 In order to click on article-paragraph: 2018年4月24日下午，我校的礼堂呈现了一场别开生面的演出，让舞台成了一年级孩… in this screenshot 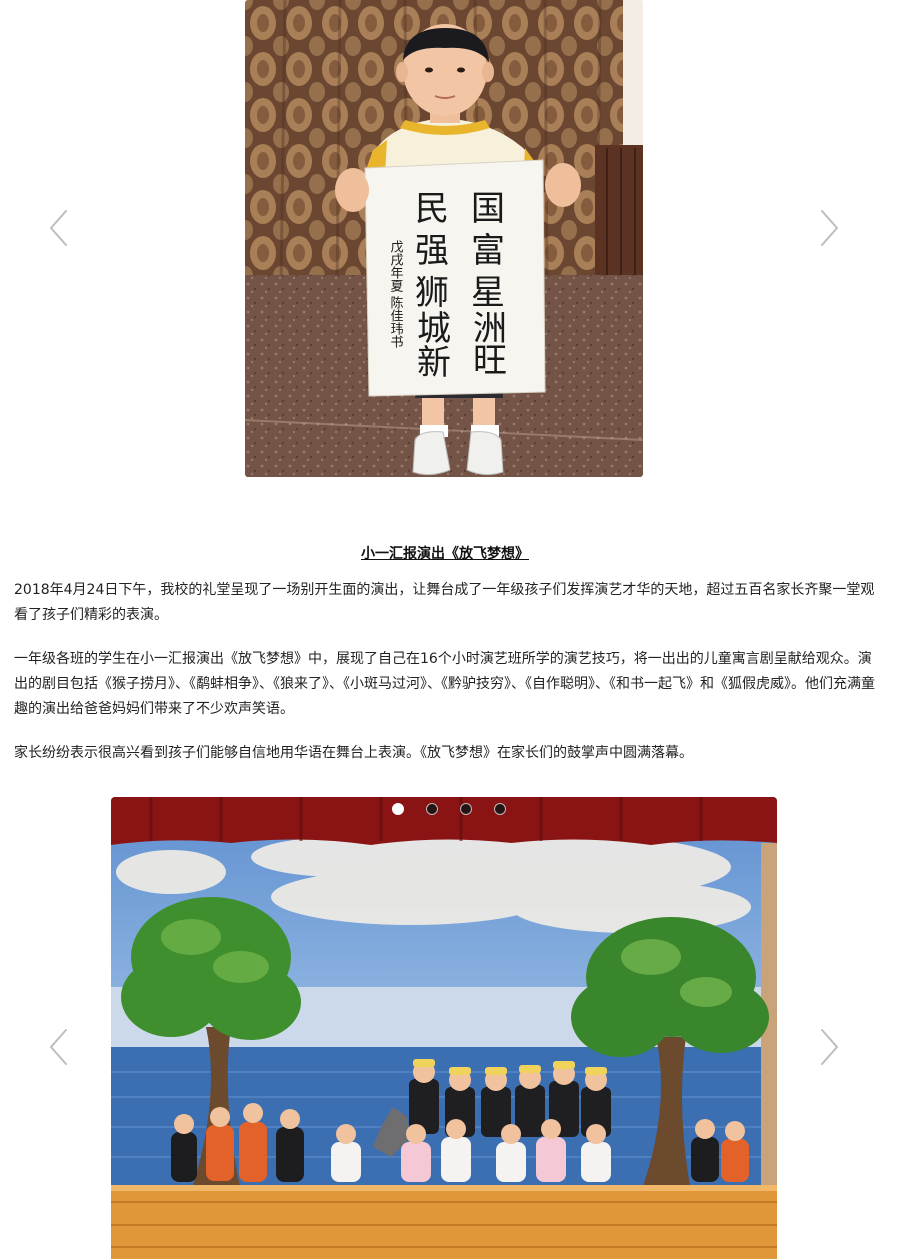, I will do `click(444, 602)`.